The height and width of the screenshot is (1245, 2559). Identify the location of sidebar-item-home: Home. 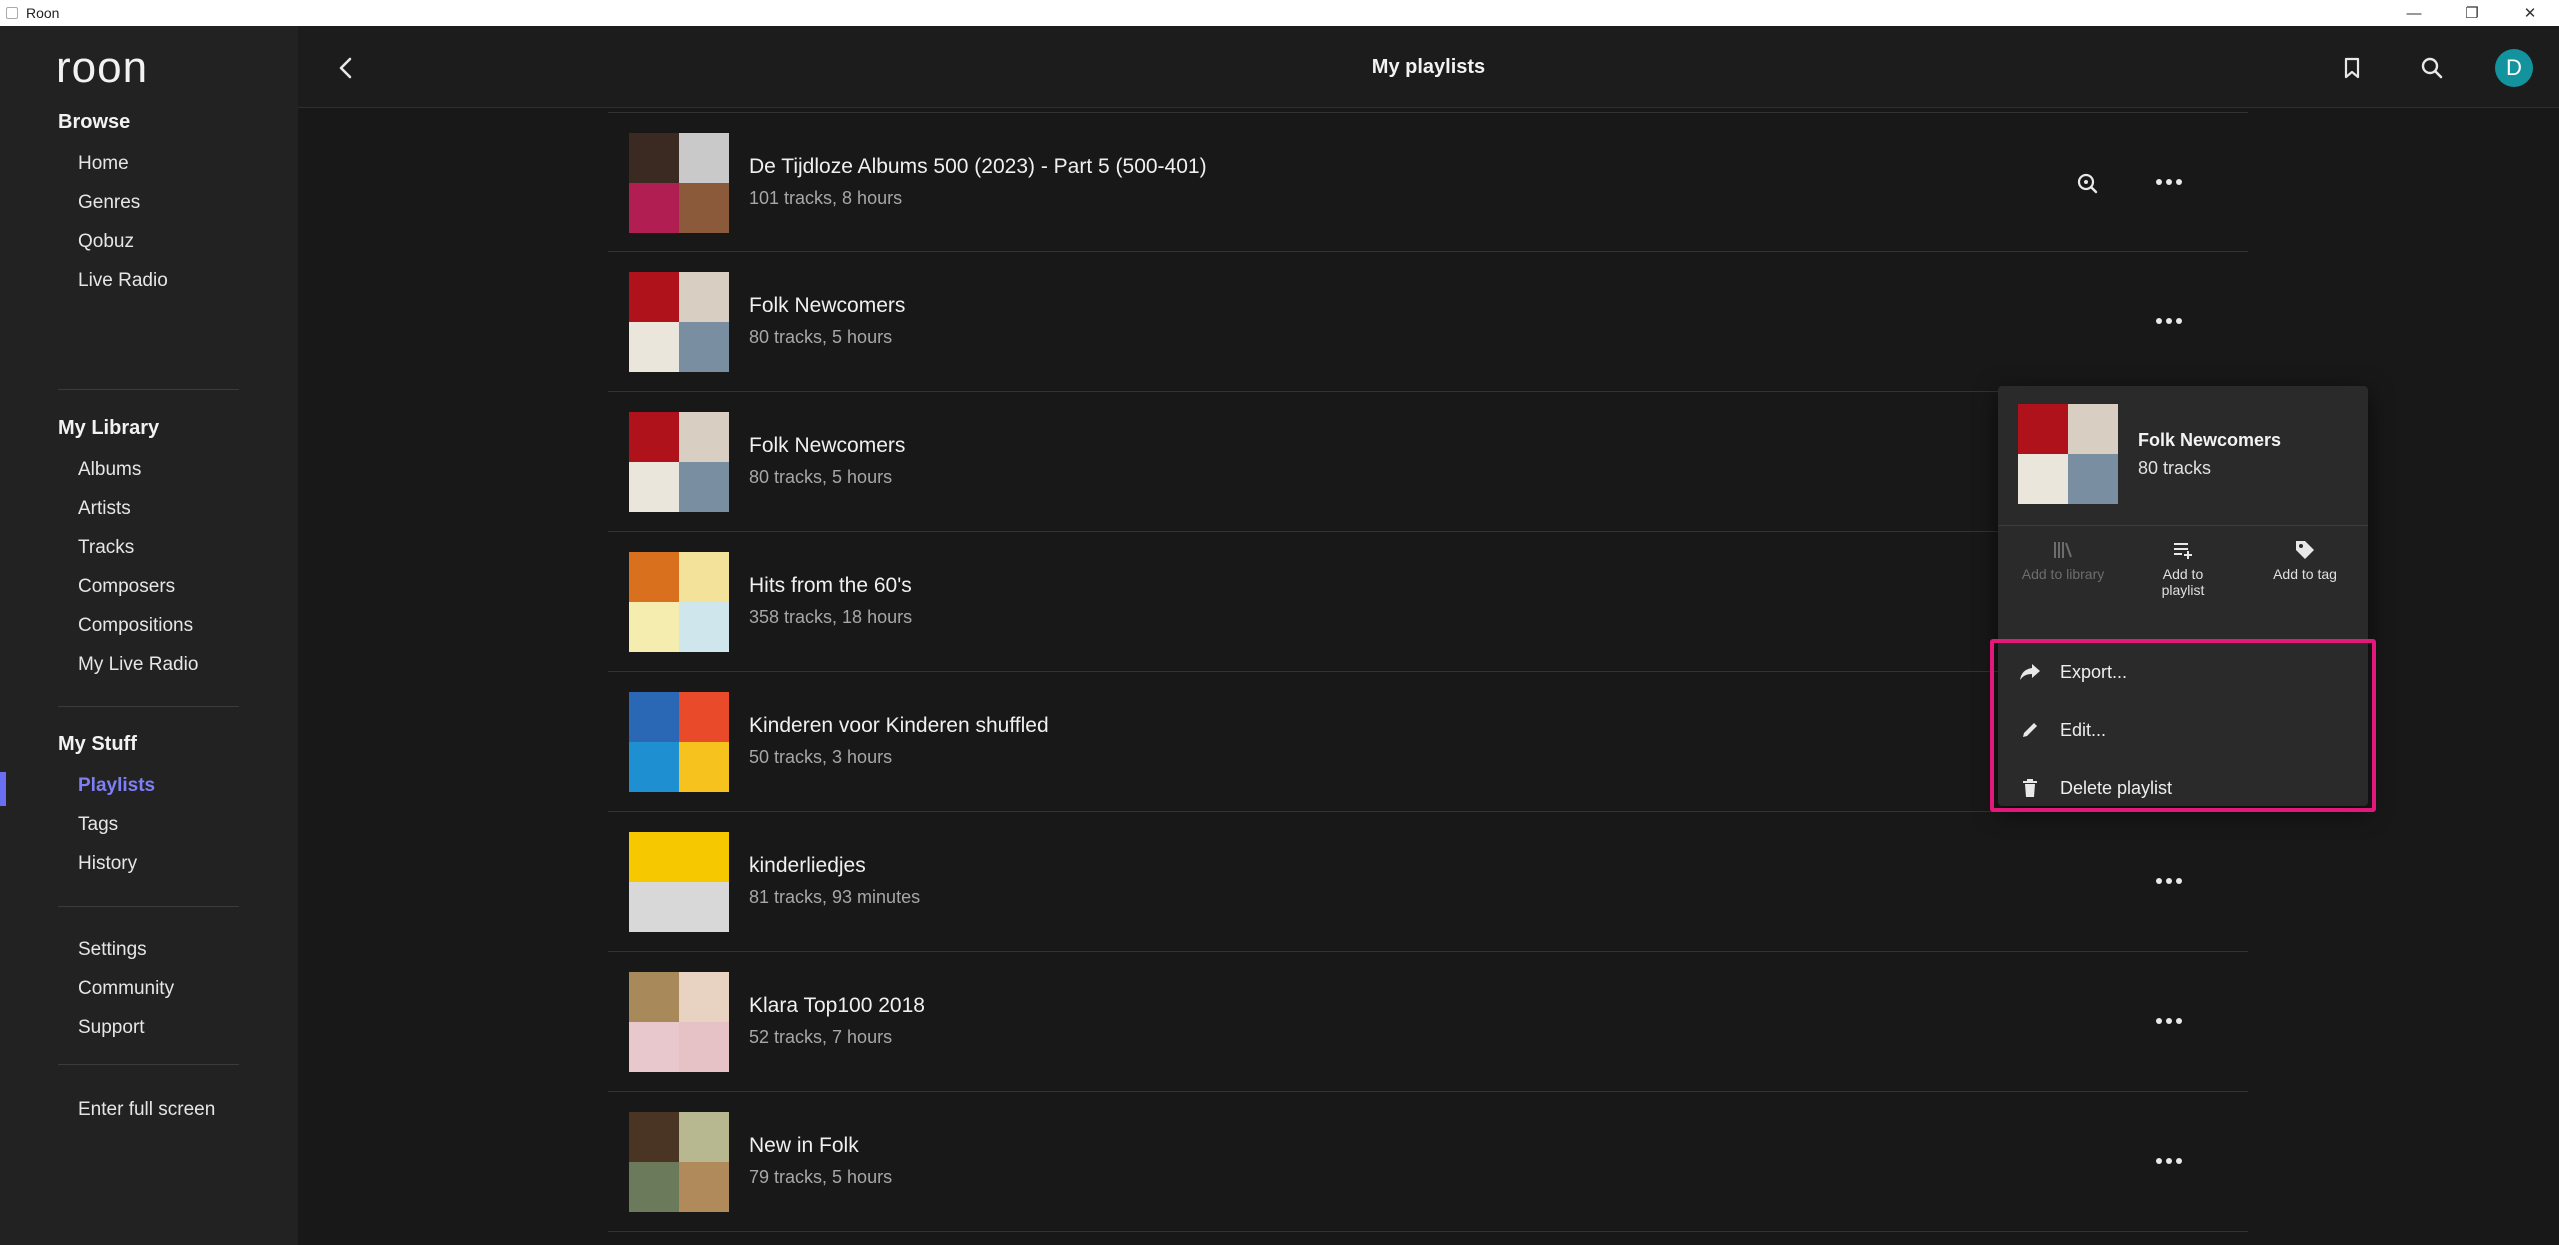
(113, 163).